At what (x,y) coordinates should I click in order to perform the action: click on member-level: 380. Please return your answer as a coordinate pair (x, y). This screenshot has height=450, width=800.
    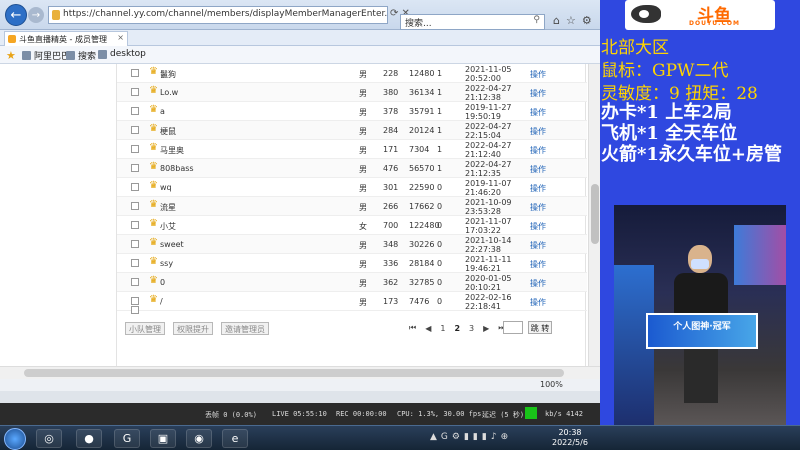
    Looking at the image, I should click on (391, 92).